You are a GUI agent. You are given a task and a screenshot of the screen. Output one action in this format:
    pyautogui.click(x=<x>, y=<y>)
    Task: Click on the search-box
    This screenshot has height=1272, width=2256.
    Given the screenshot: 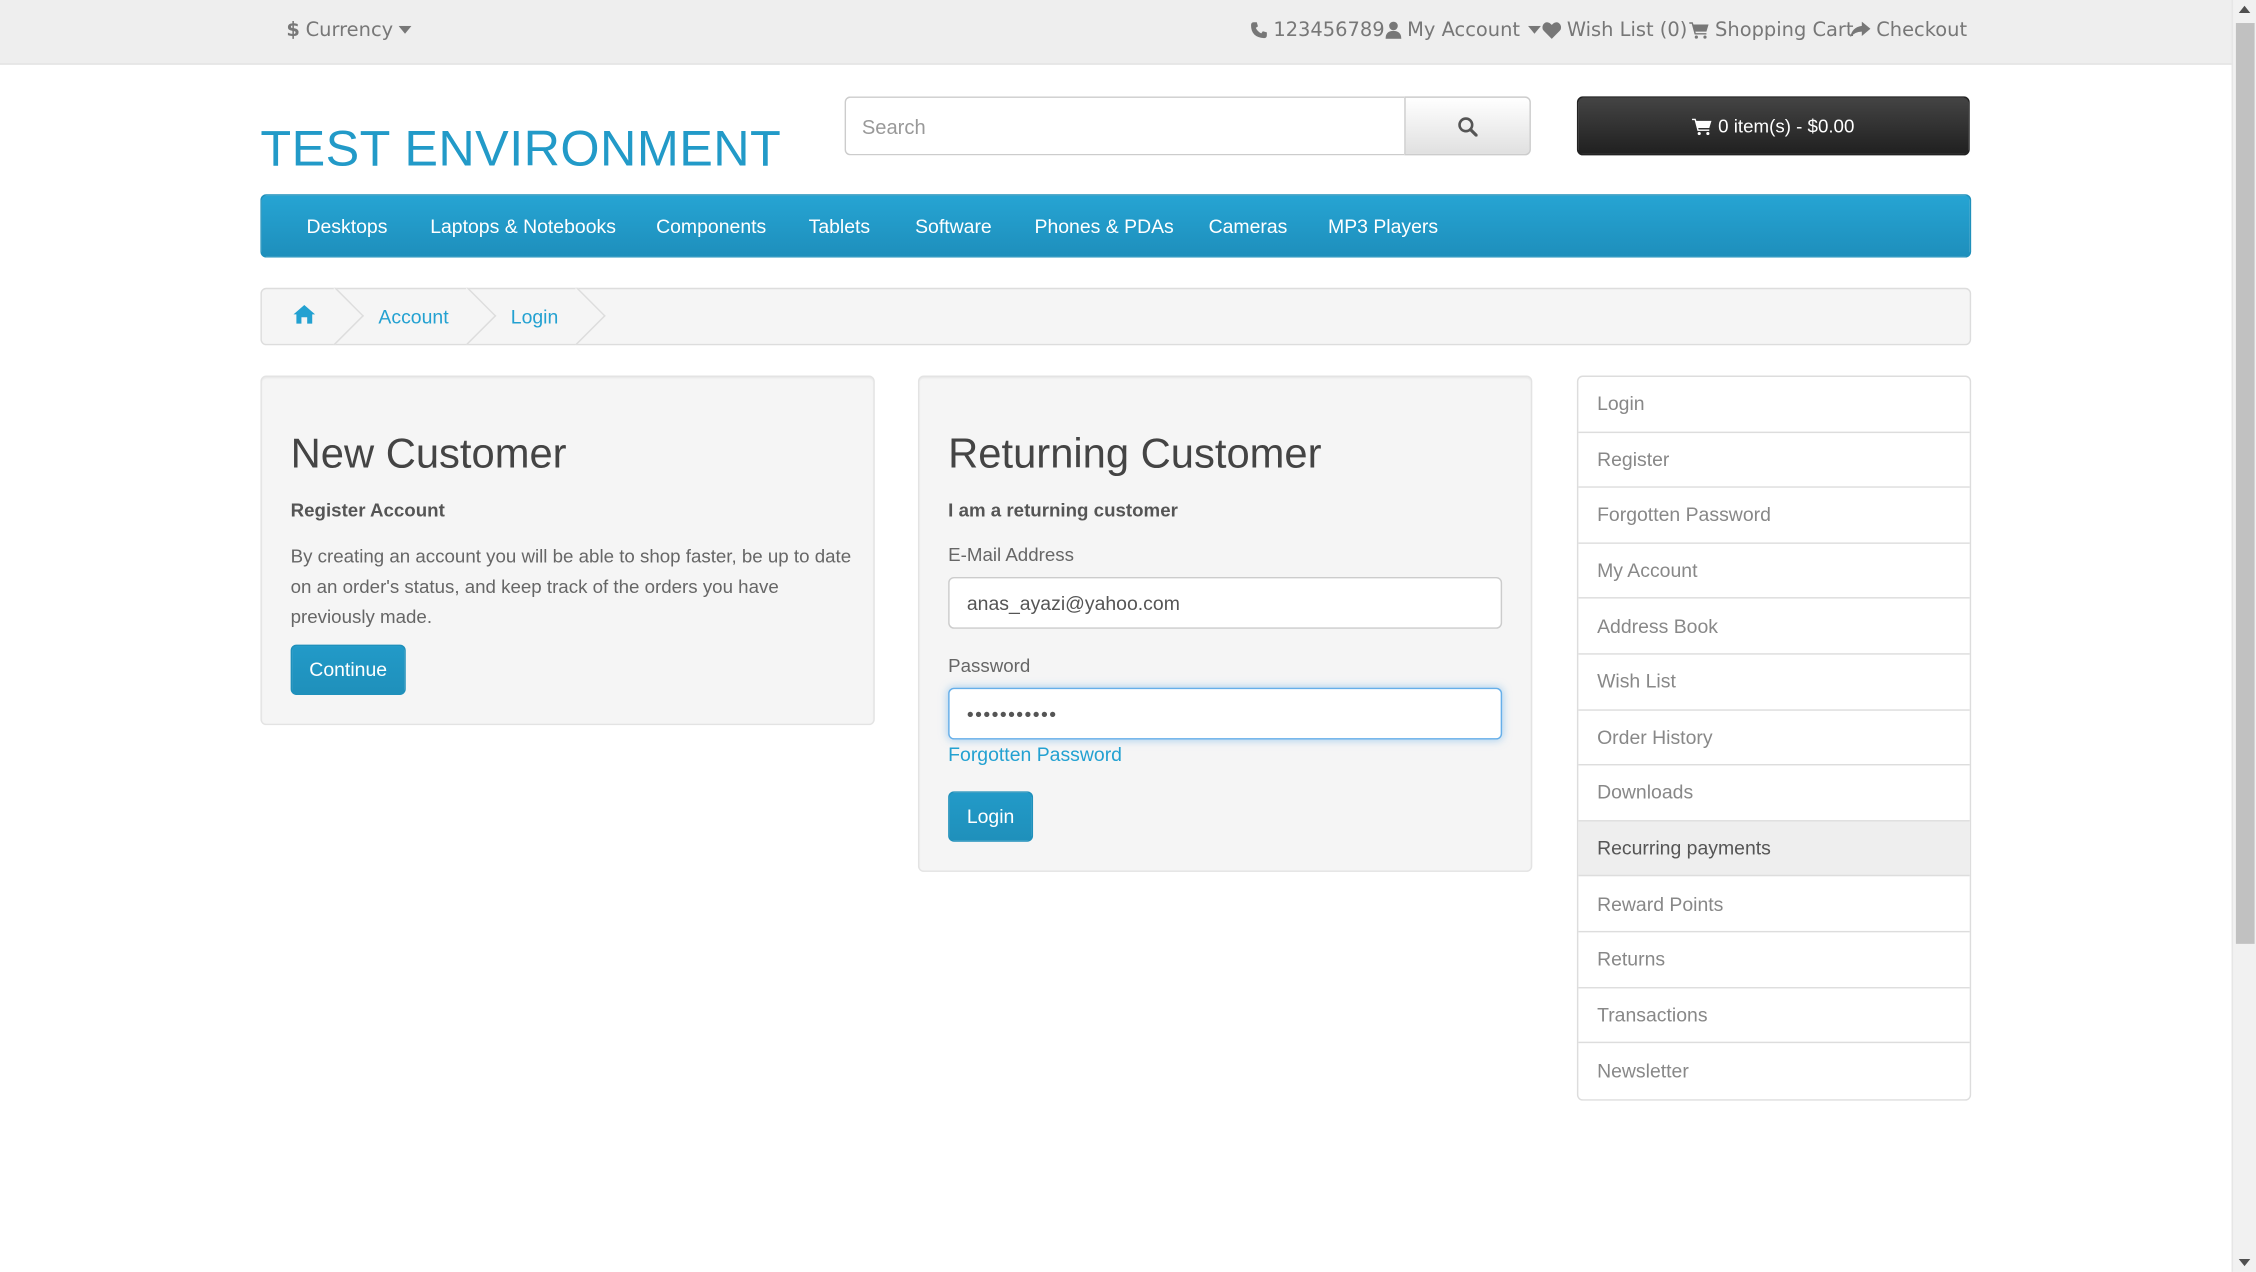 What is the action you would take?
    pyautogui.click(x=1187, y=126)
    